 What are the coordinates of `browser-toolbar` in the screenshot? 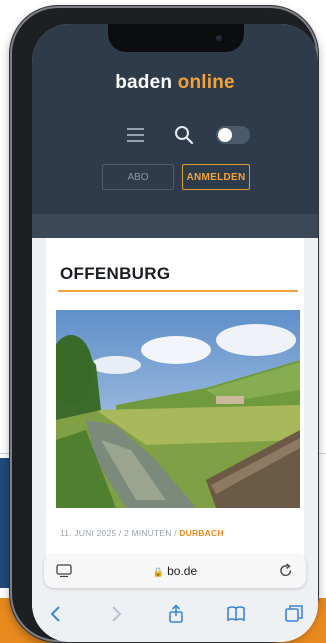 It's located at (175, 617).